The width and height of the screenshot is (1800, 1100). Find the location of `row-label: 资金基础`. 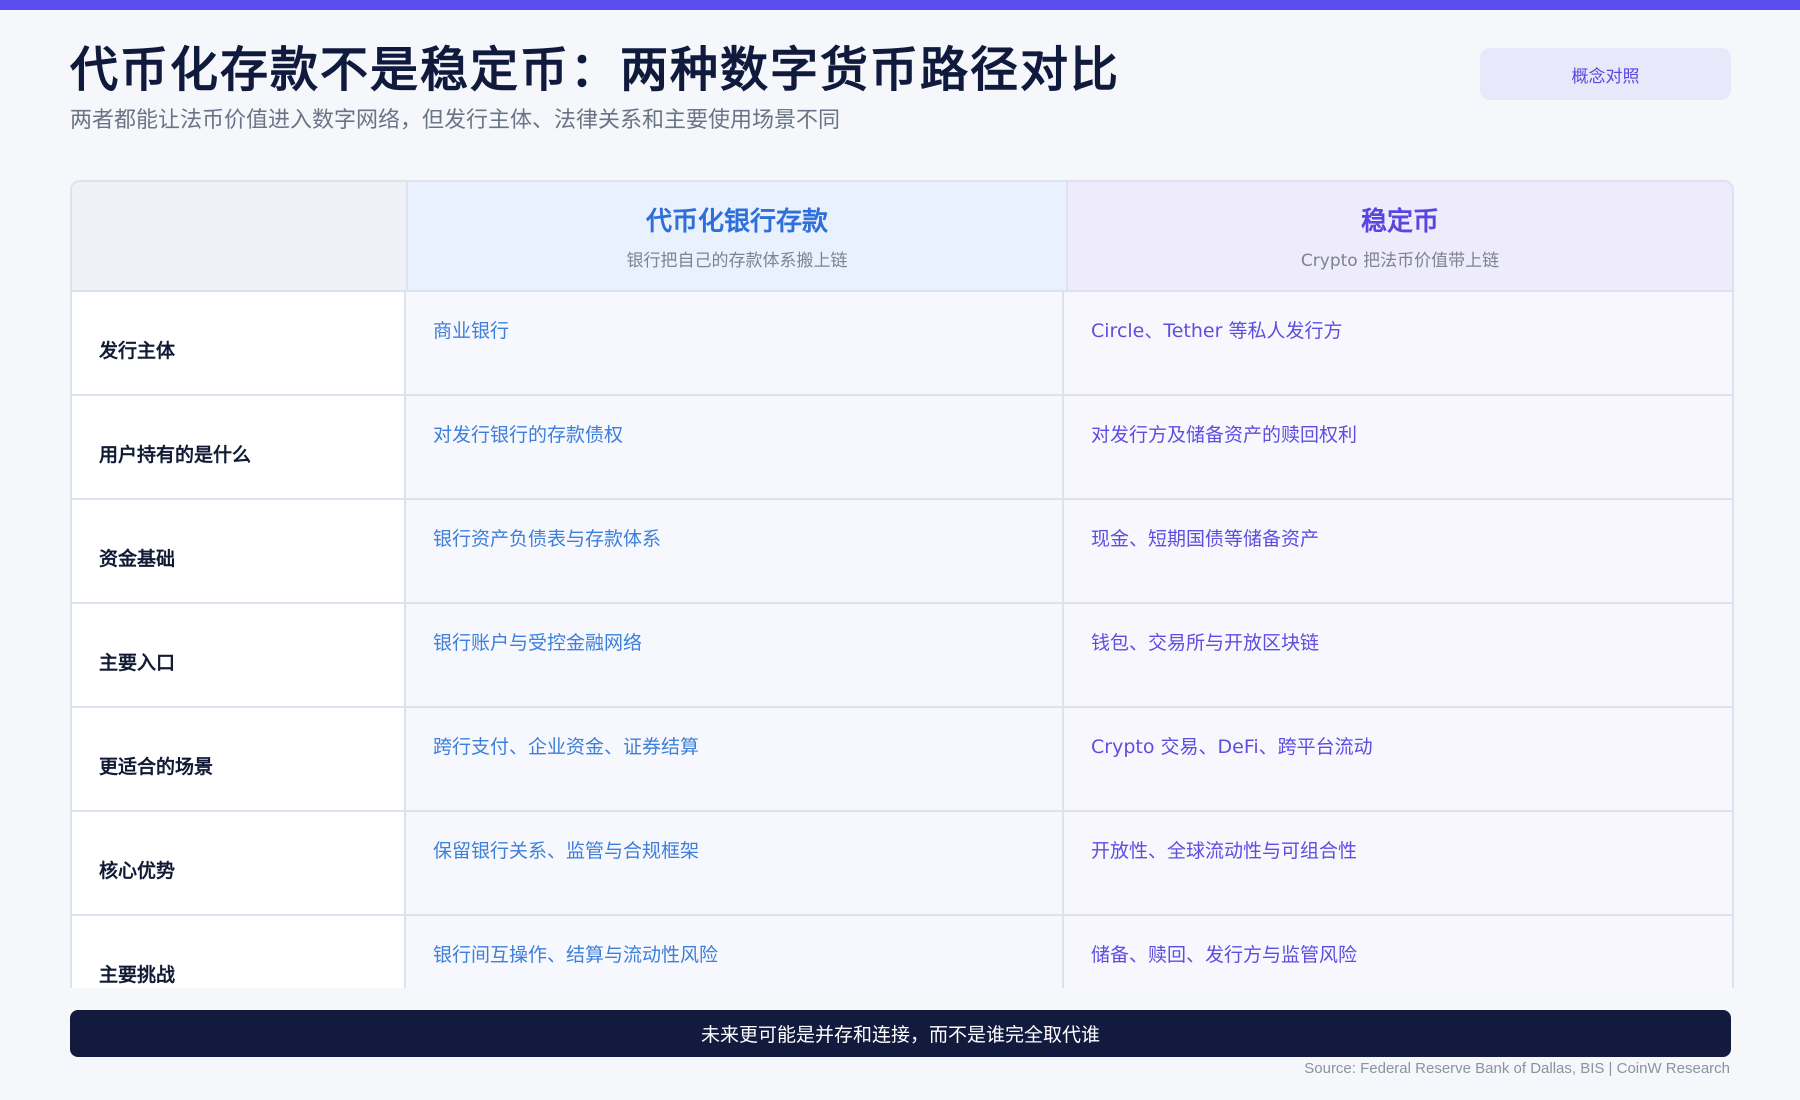

row-label: 资金基础 is located at coordinates (239, 551).